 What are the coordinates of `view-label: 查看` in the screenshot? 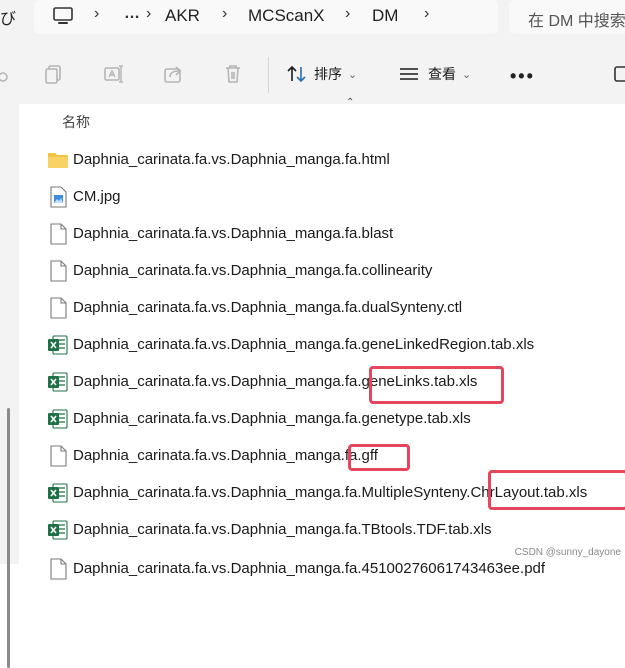 It's located at (442, 74).